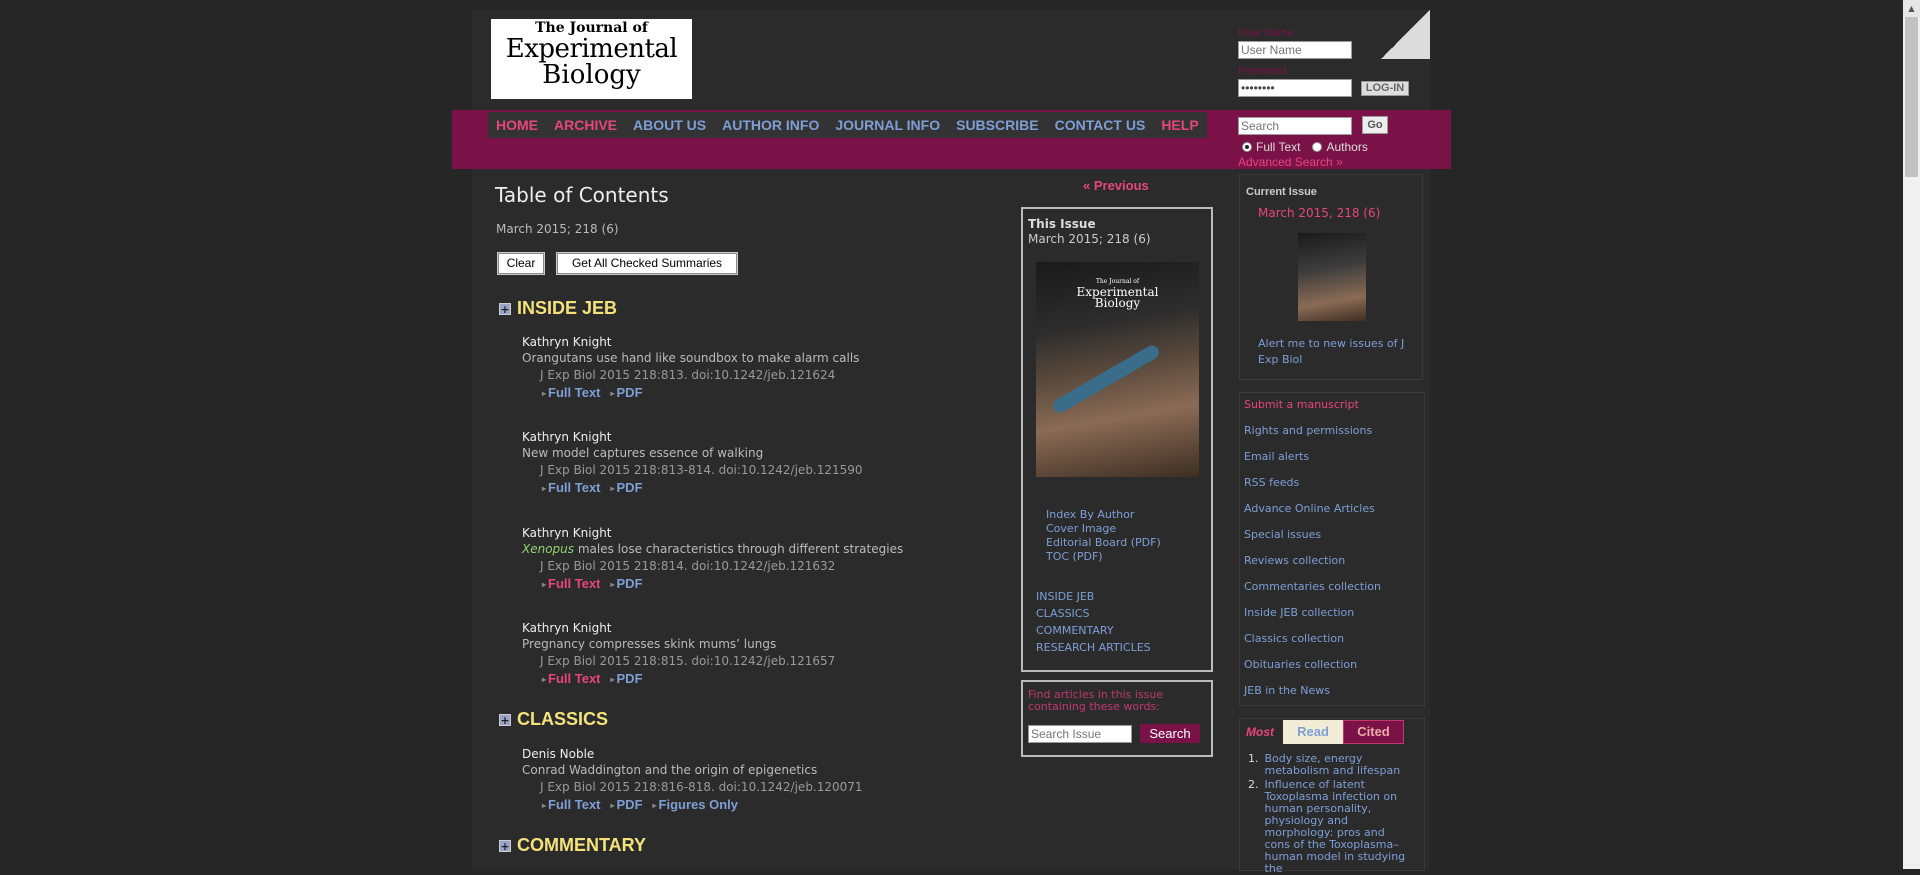 The height and width of the screenshot is (875, 1920). What do you see at coordinates (887, 125) in the screenshot?
I see `nav-journal-info: JOURNAL INFO` at bounding box center [887, 125].